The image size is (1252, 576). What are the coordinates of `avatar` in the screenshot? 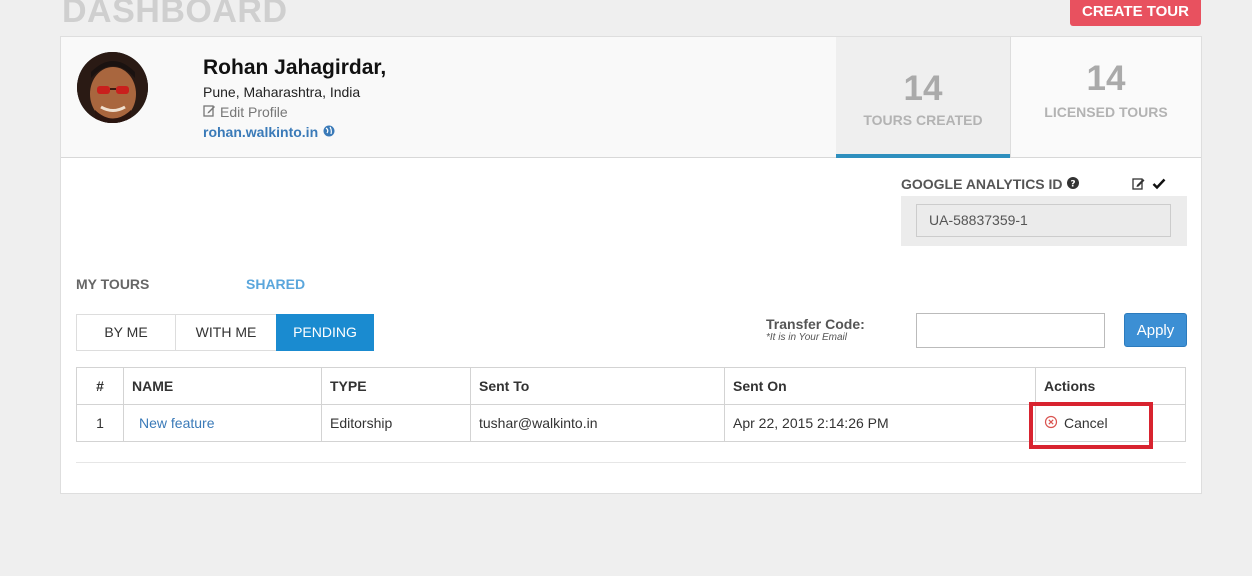 It's located at (112, 87).